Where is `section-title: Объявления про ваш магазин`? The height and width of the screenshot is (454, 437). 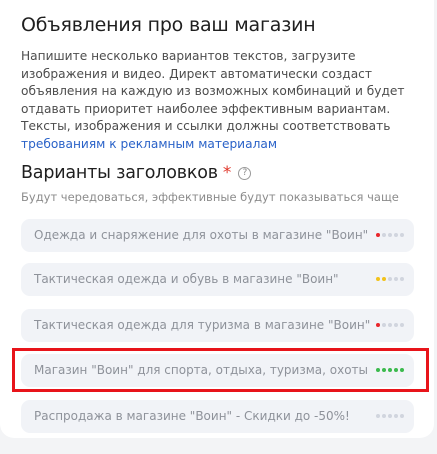
section-title: Объявления про ваш магазин is located at coordinates (168, 25).